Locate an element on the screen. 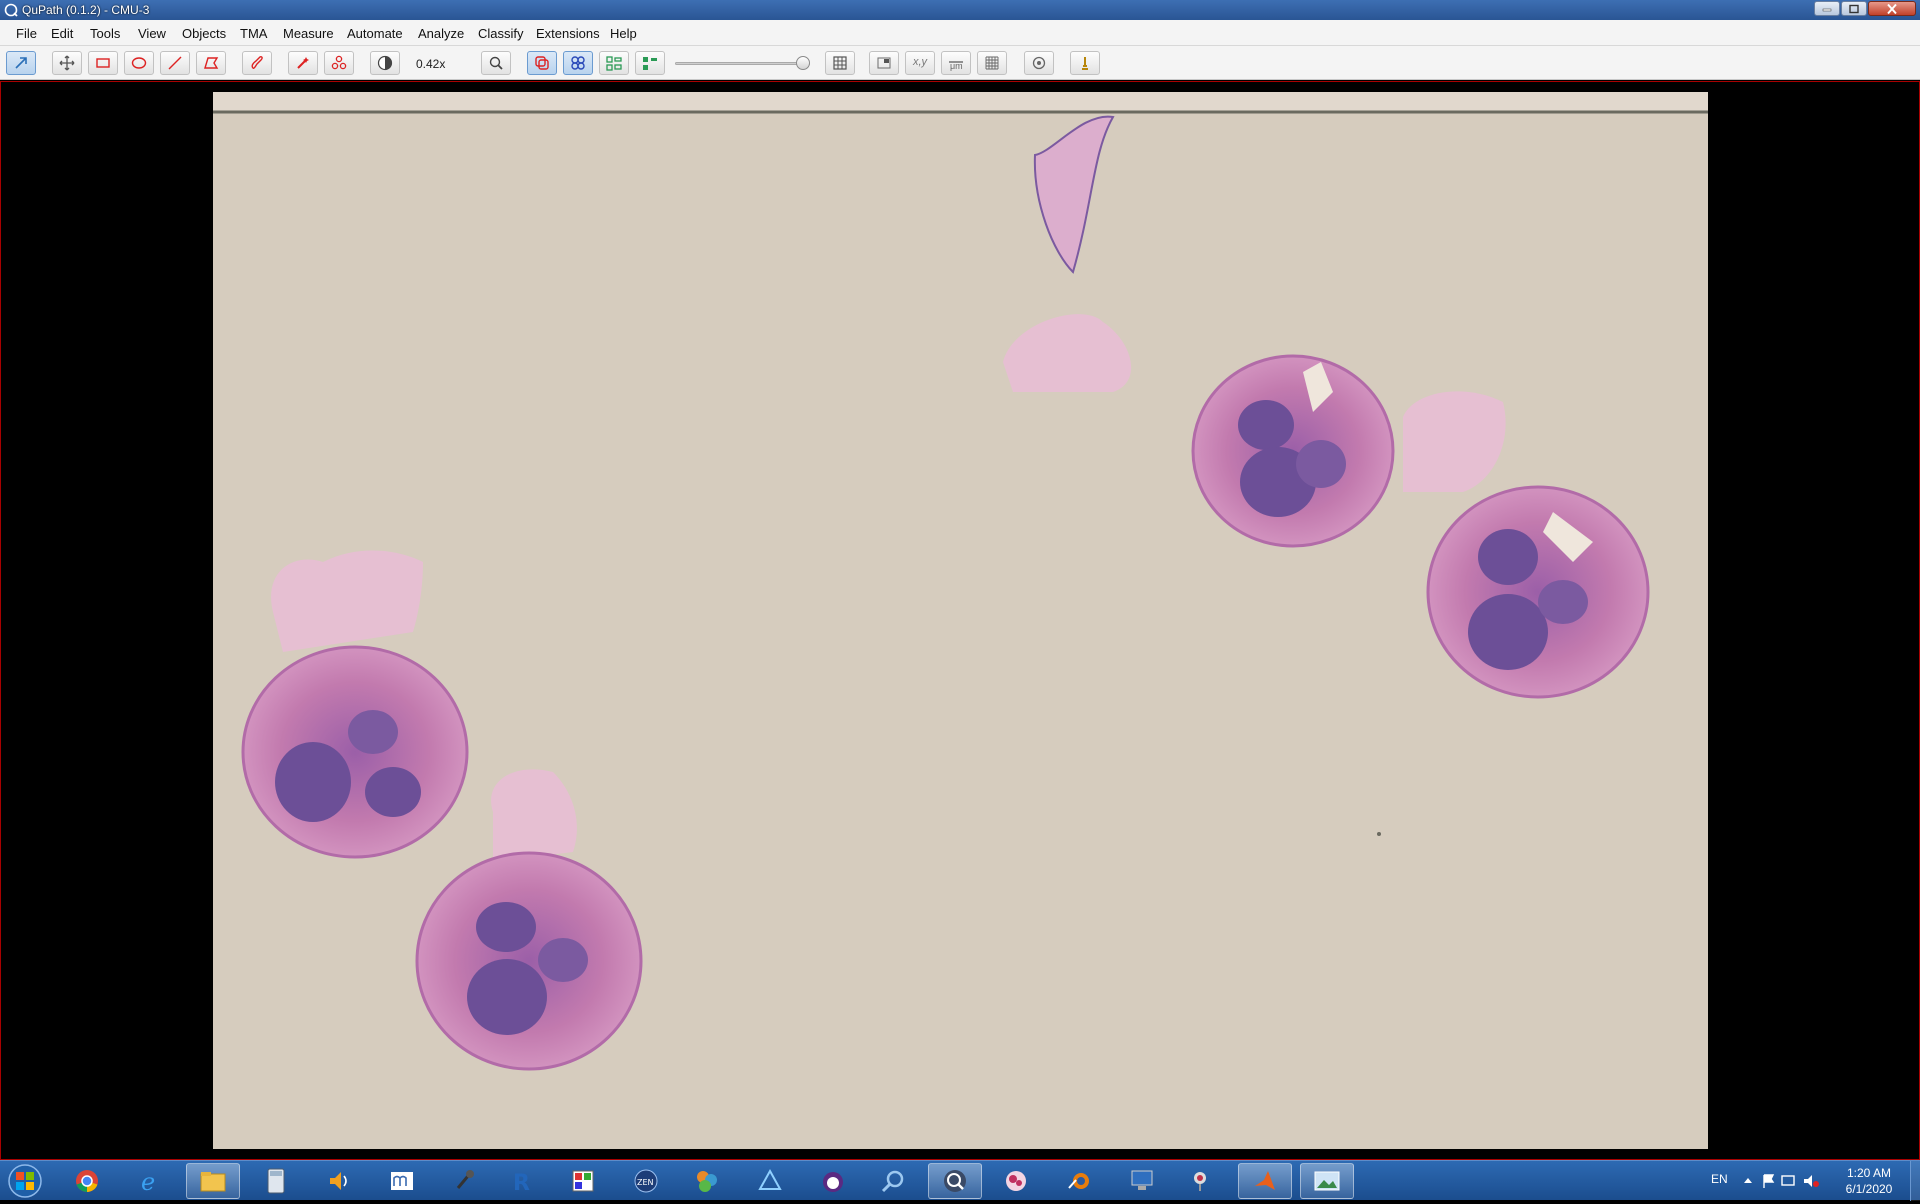 Image resolution: width=1920 pixels, height=1204 pixels. internet-explorer-icon: e is located at coordinates (148, 1181).